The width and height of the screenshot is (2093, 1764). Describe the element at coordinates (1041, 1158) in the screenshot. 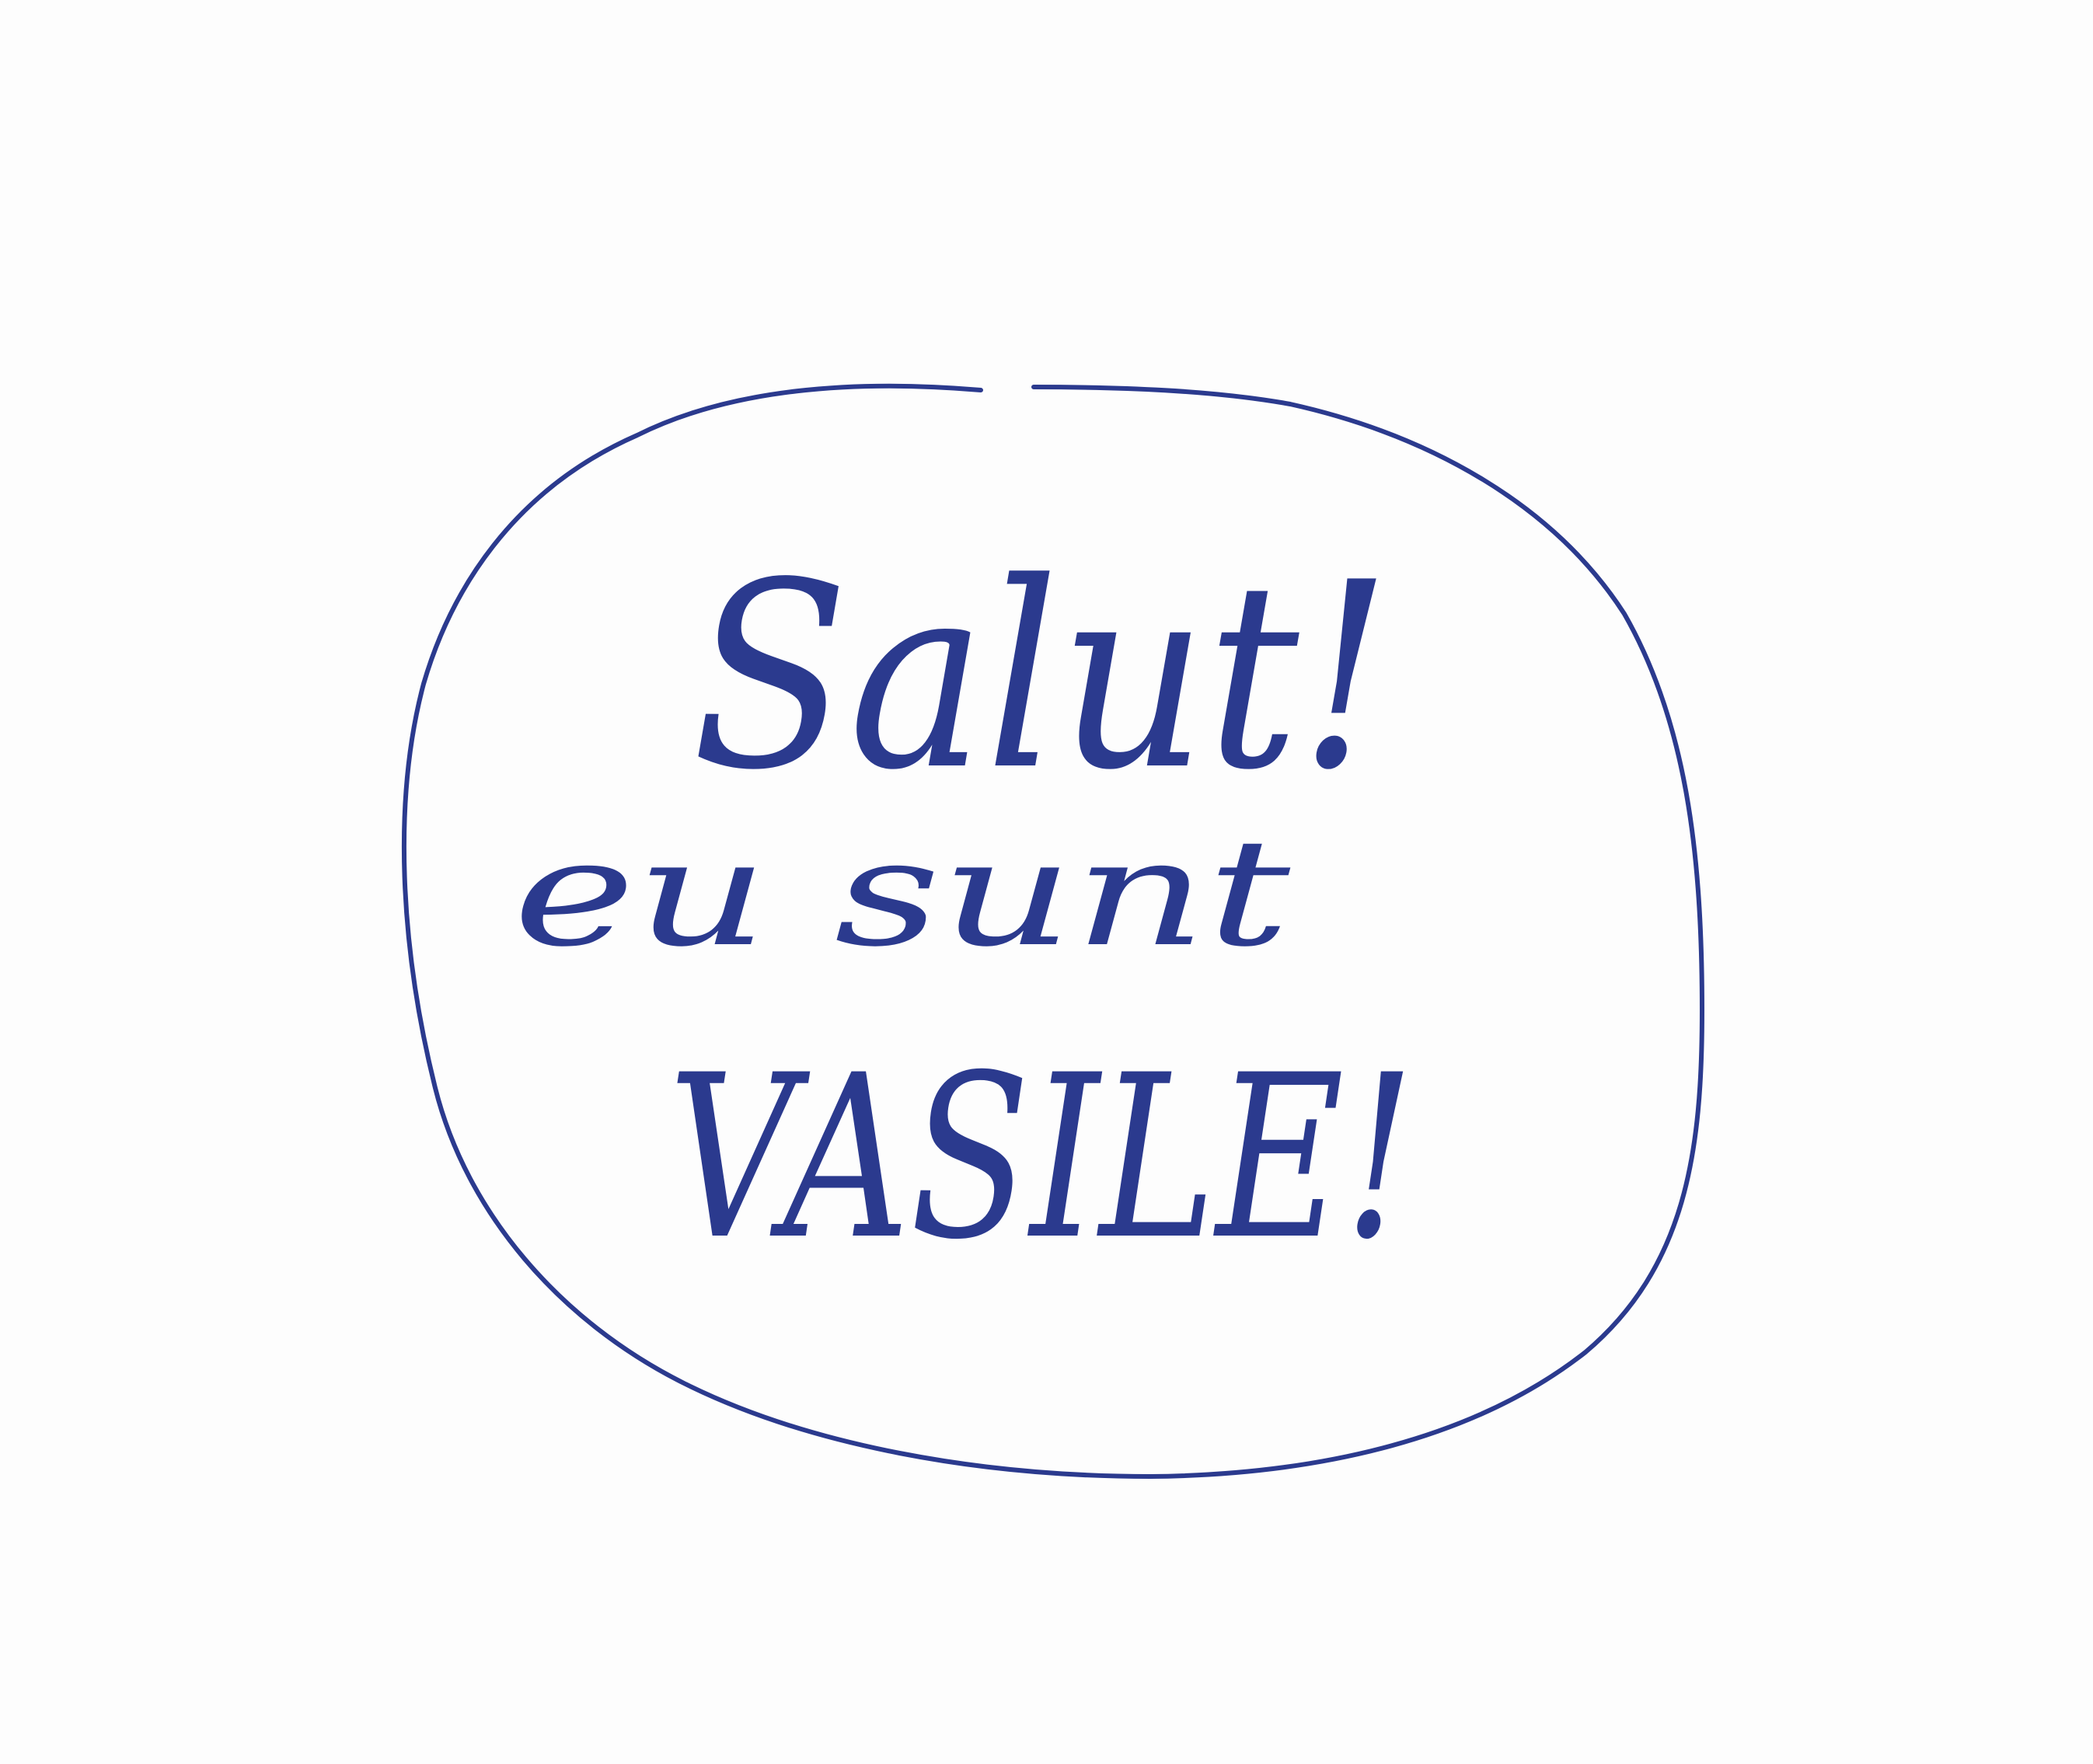

I see `name-text: VASILE!` at that location.